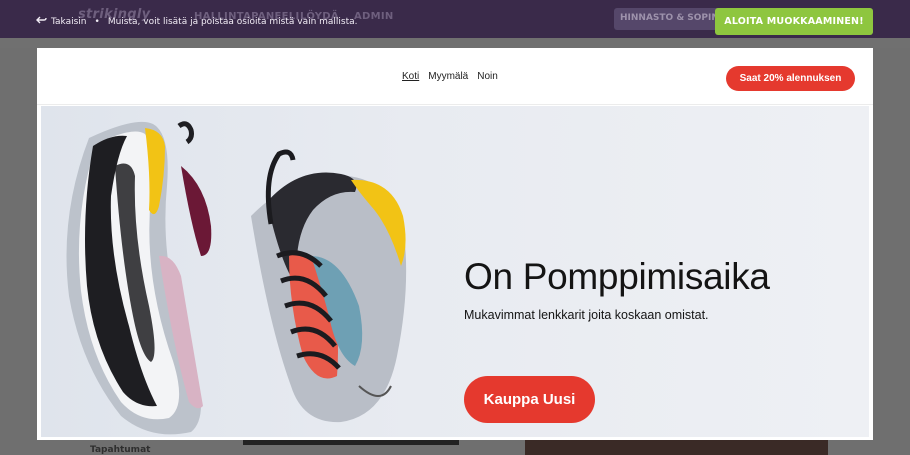  I want to click on nav-item-about: Noin, so click(487, 76).